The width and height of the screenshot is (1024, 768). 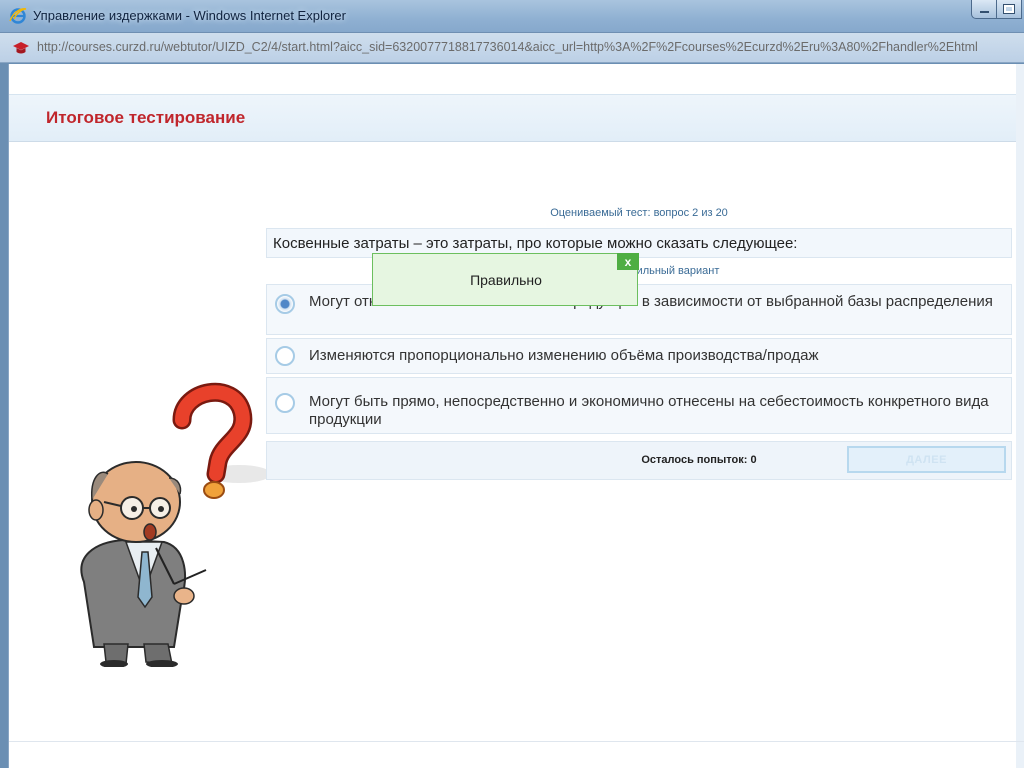 What do you see at coordinates (926, 459) in the screenshot?
I see `next-button: ДАЛЕЕ` at bounding box center [926, 459].